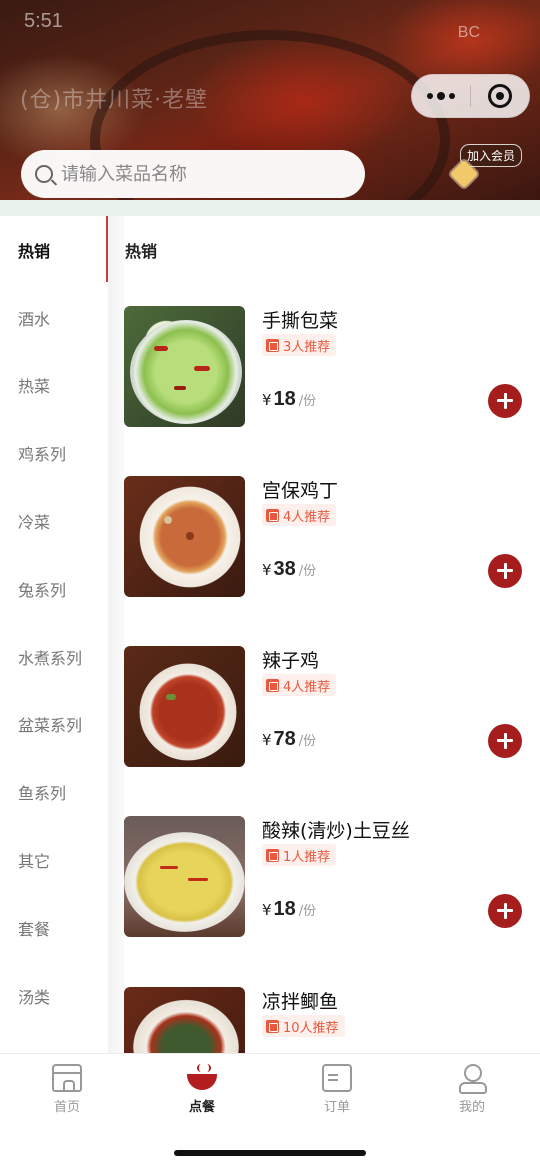 The height and width of the screenshot is (1169, 540). I want to click on order-icon, so click(337, 1078).